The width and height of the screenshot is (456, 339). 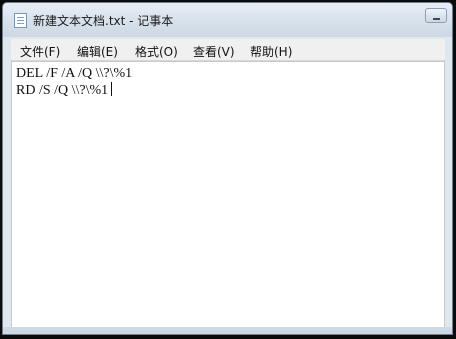 What do you see at coordinates (271, 51) in the screenshot?
I see `menu-help: 帮助(H)` at bounding box center [271, 51].